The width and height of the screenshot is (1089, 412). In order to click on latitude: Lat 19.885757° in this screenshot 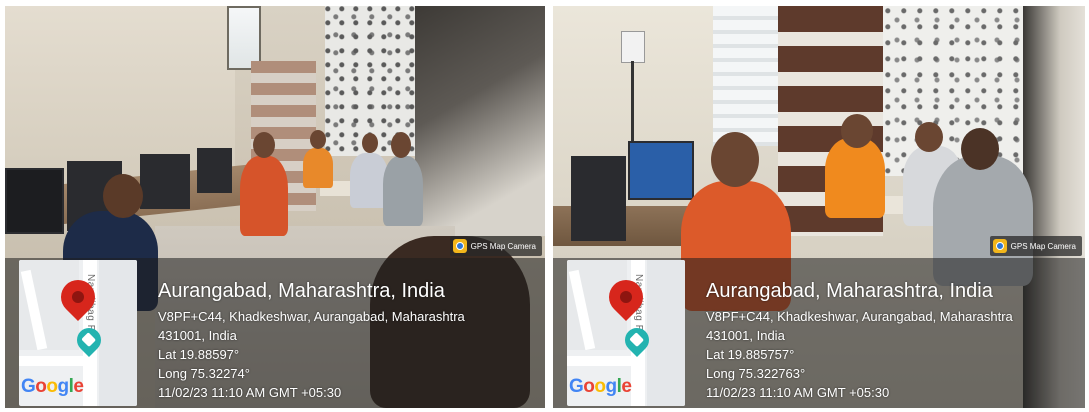, I will do `click(750, 354)`.